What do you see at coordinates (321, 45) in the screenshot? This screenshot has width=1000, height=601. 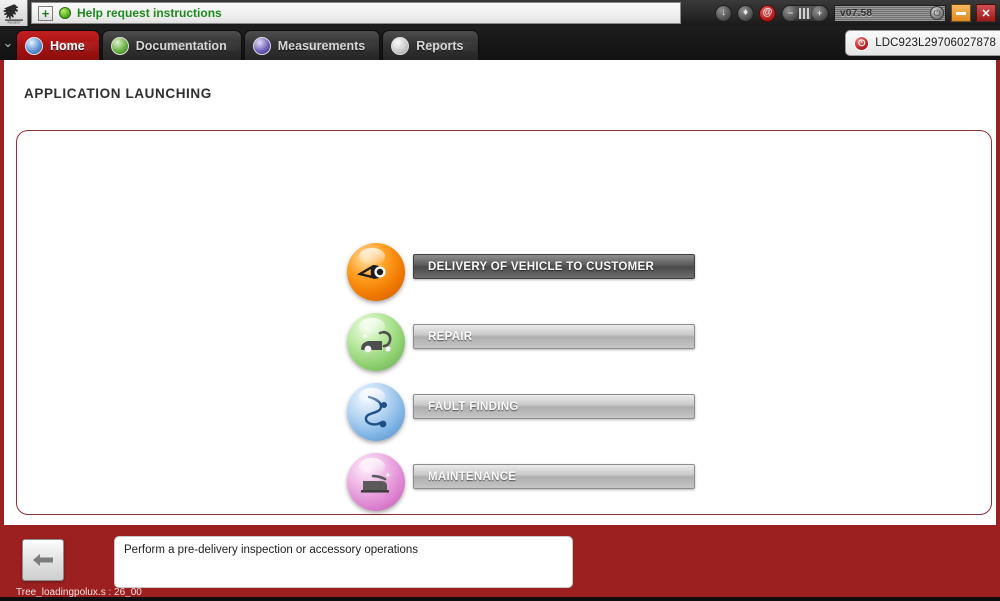 I see `tab-measurements-label: Measurements` at bounding box center [321, 45].